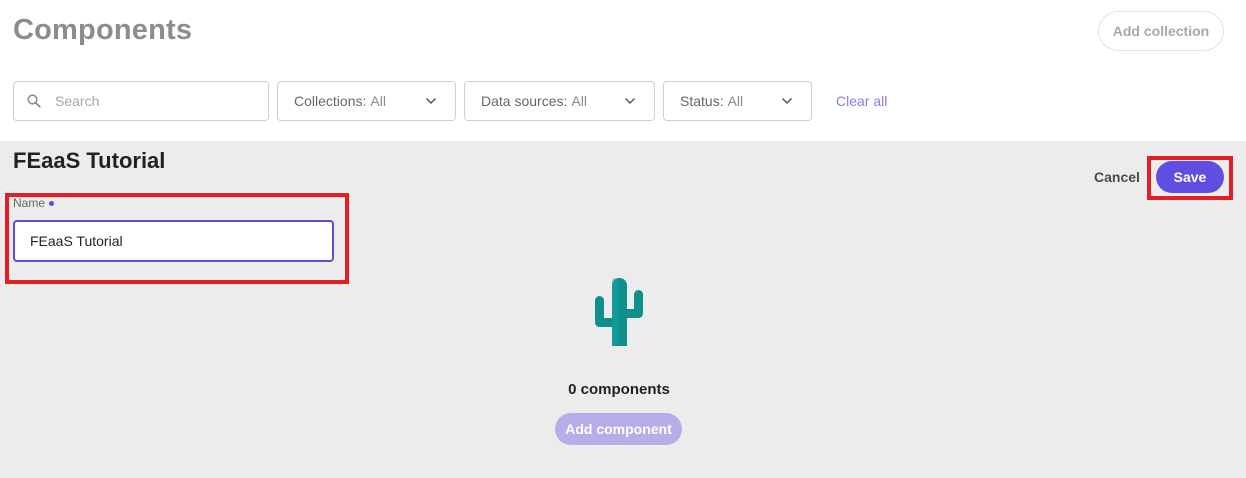  I want to click on collection-title: FEaaS Tutorial, so click(89, 160).